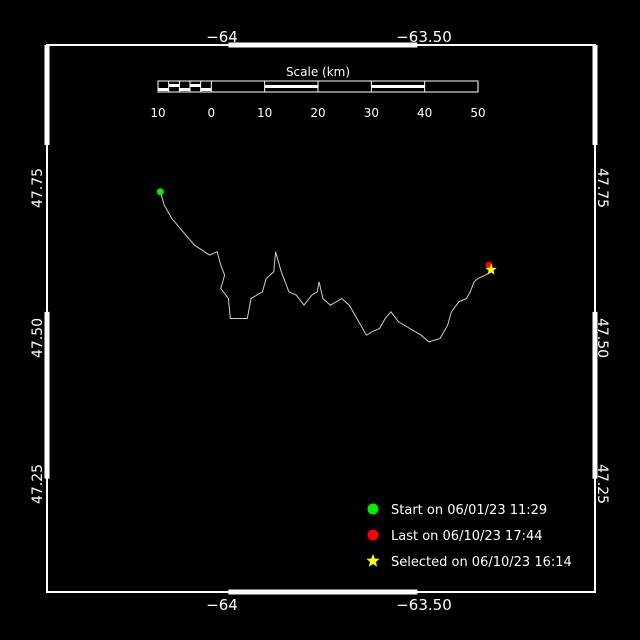 The image size is (640, 640). I want to click on scale-bar-tick-label: 20, so click(317, 113).